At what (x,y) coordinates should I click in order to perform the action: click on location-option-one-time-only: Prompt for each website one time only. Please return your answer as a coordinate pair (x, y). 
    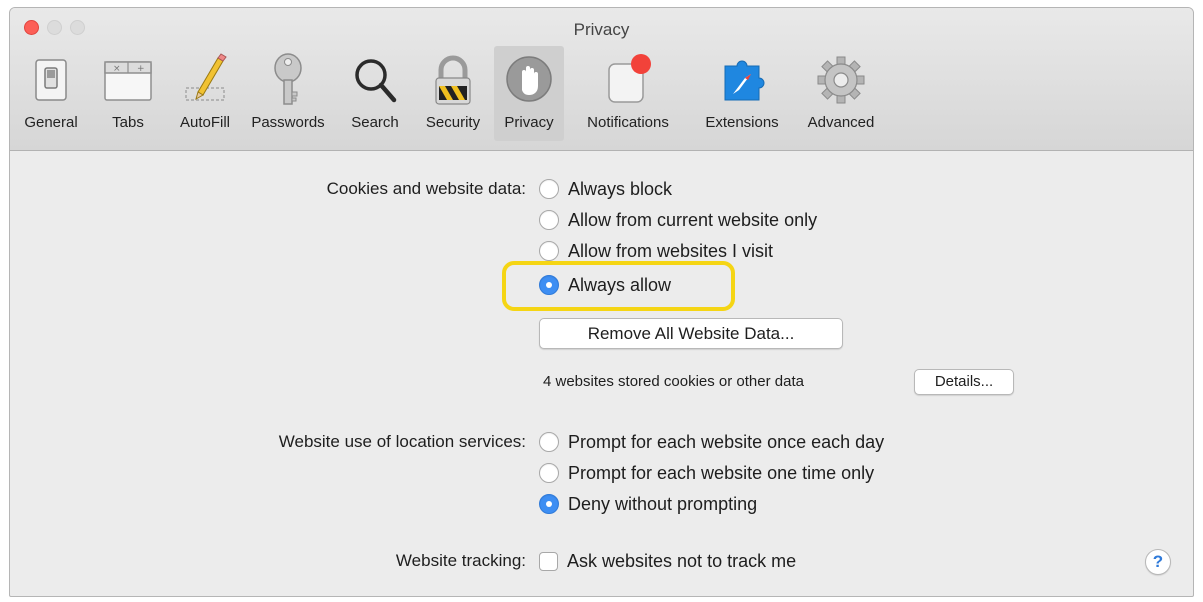
    Looking at the image, I should click on (706, 473).